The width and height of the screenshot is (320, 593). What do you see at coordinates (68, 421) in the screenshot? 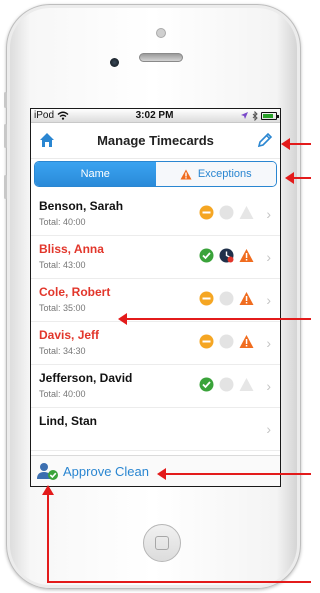
I see `employee-name: Lind, Stan` at bounding box center [68, 421].